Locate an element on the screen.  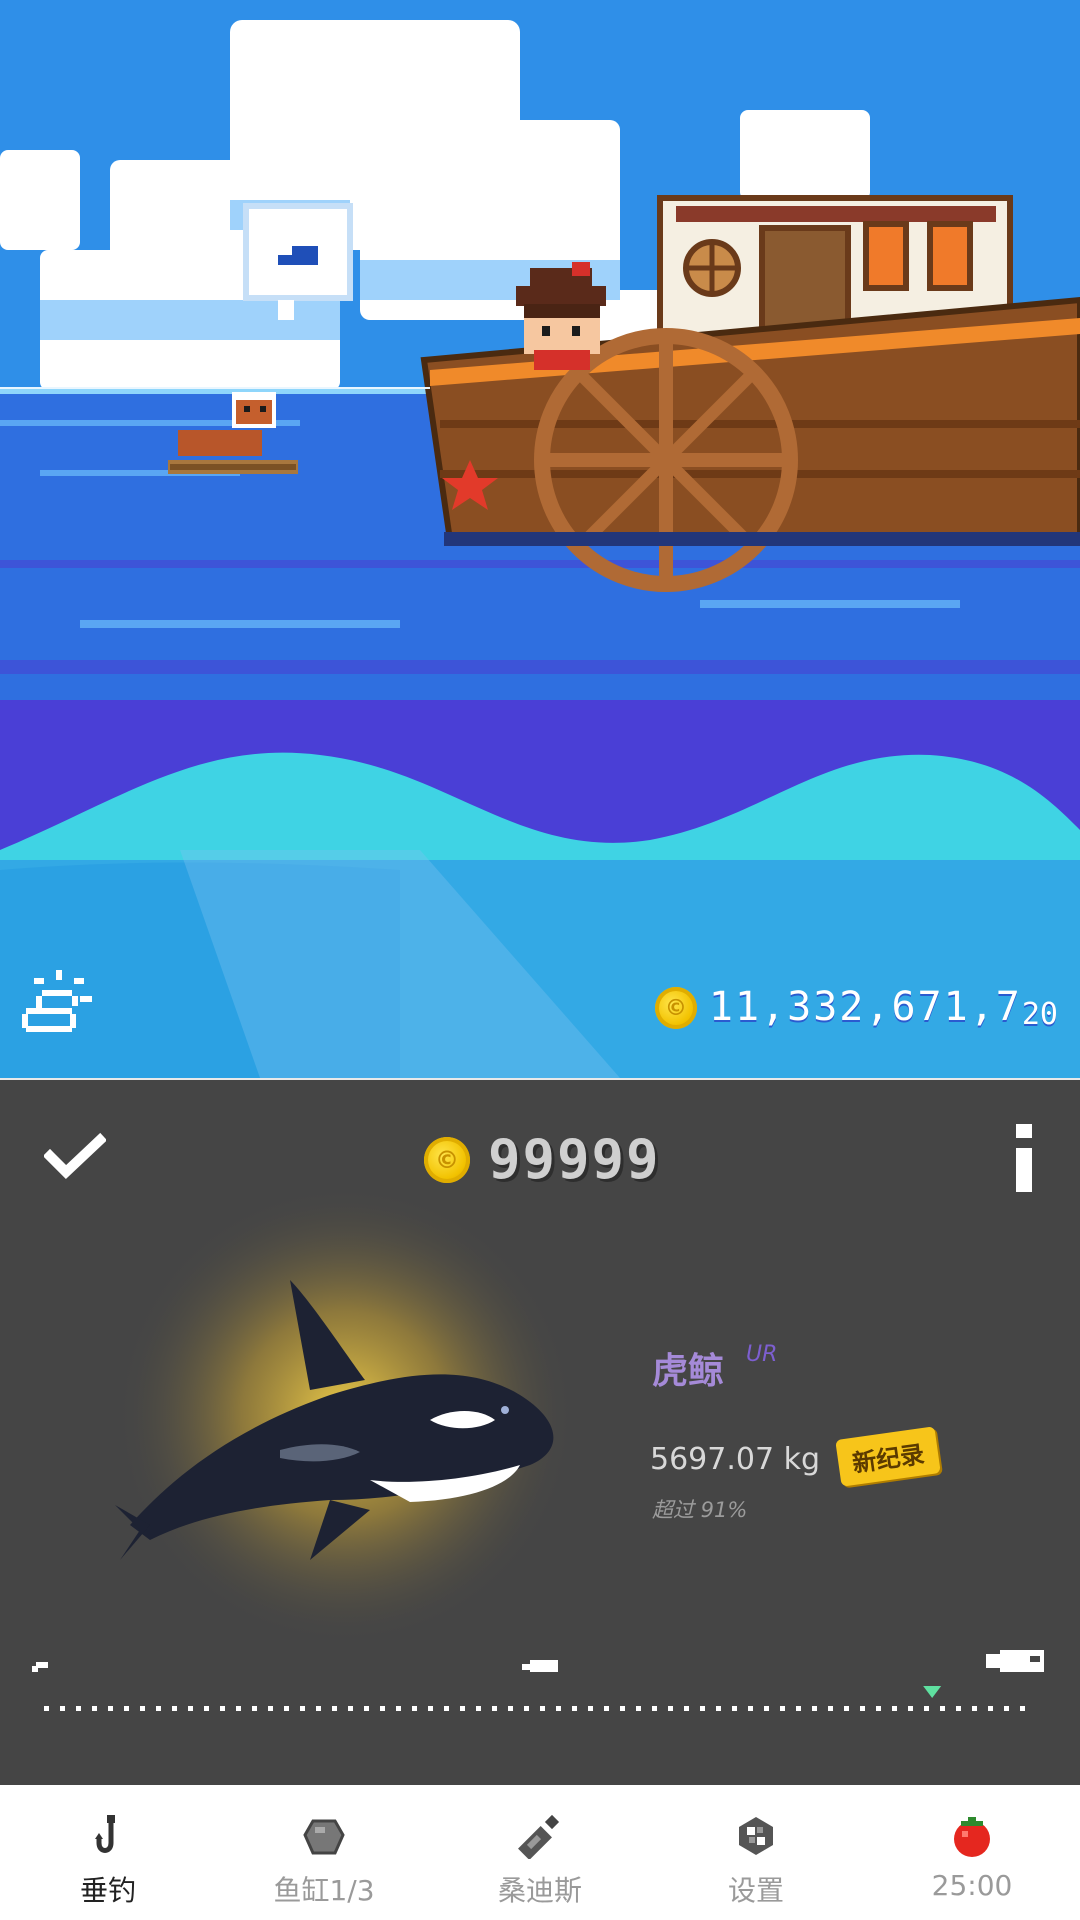
nav-item-fish-tank: 鱼缸1/3 is located at coordinates (324, 1852).